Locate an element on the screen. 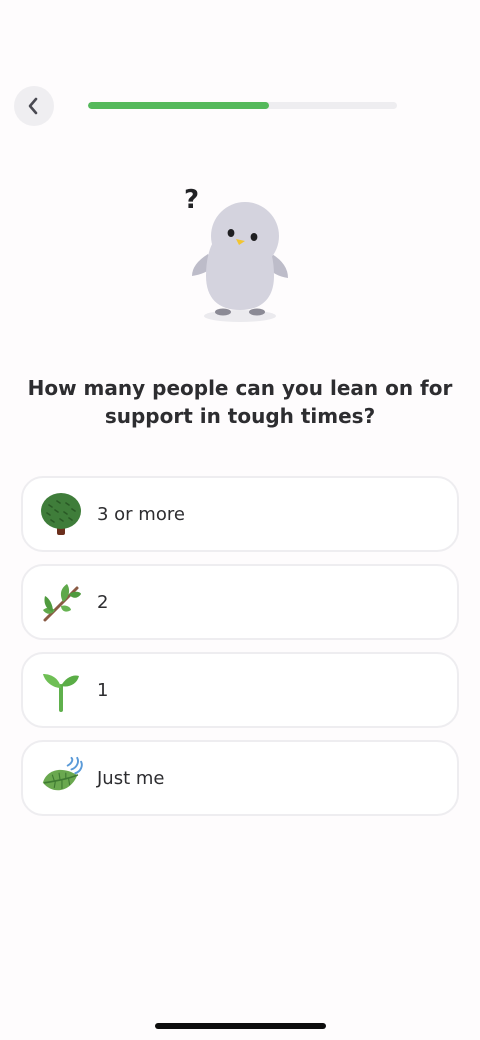 Image resolution: width=480 pixels, height=1040 pixels. progress-bar-fill is located at coordinates (178, 105).